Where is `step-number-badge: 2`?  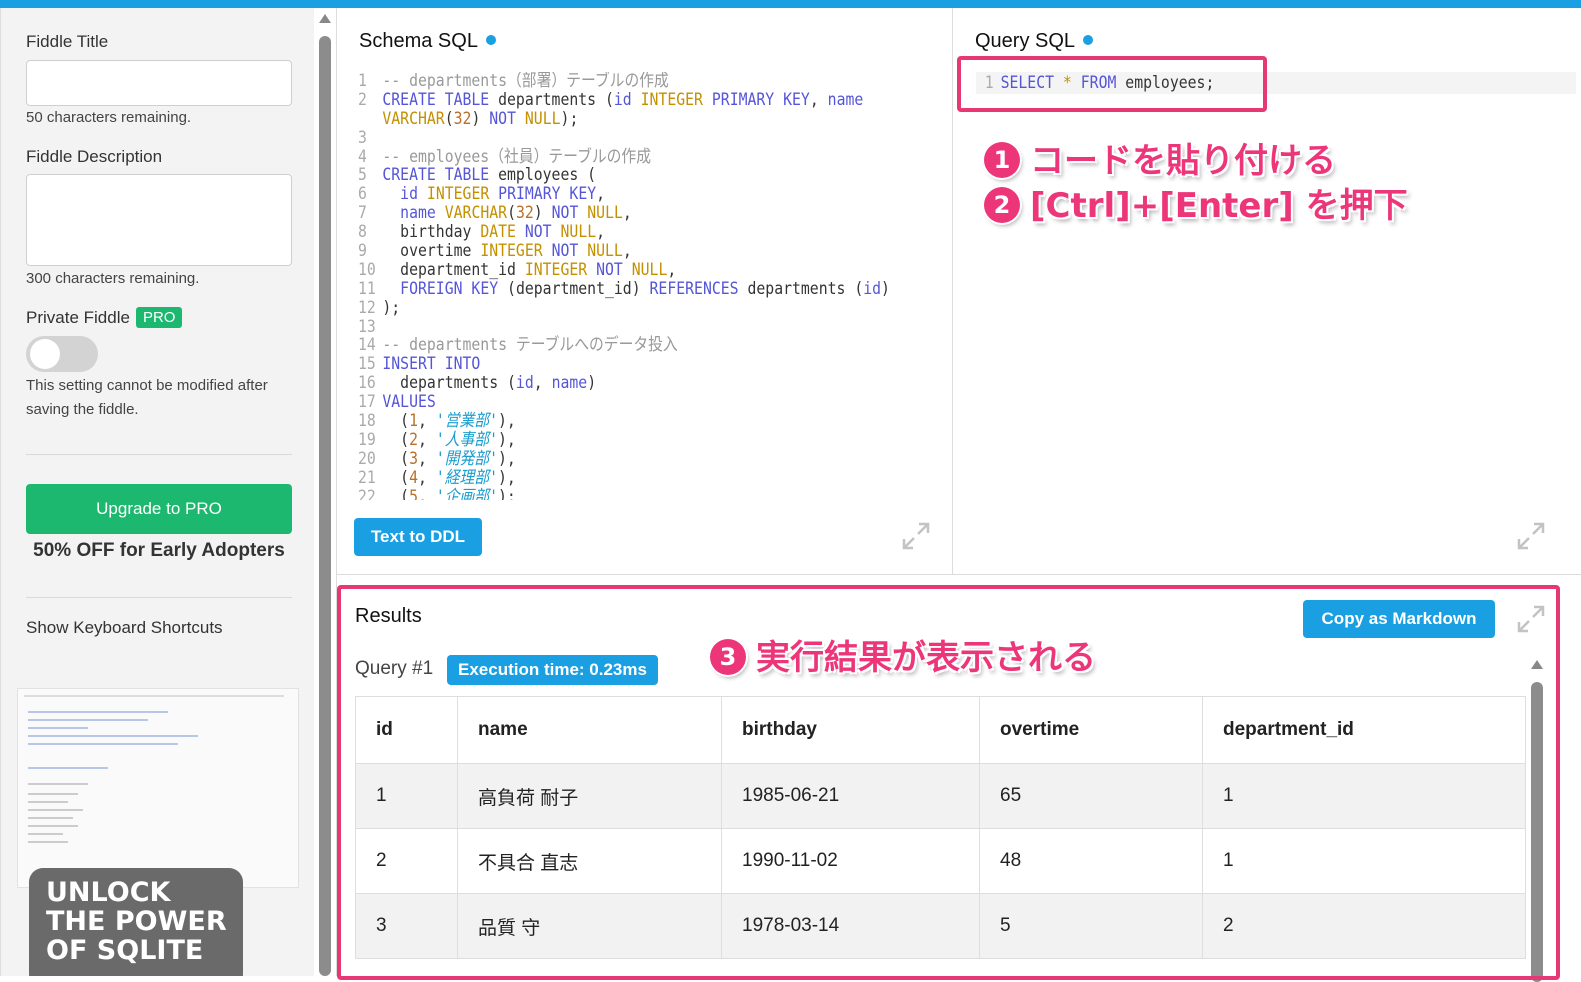 step-number-badge: 2 is located at coordinates (1002, 205).